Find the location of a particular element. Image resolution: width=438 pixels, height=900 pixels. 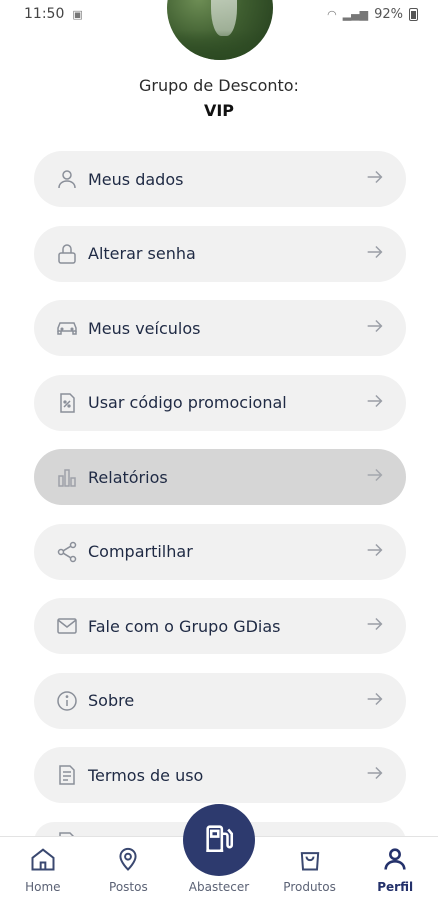

status-bar: 11:50 ▣ ◠ ▂▄▆ 92% is located at coordinates (219, 14).